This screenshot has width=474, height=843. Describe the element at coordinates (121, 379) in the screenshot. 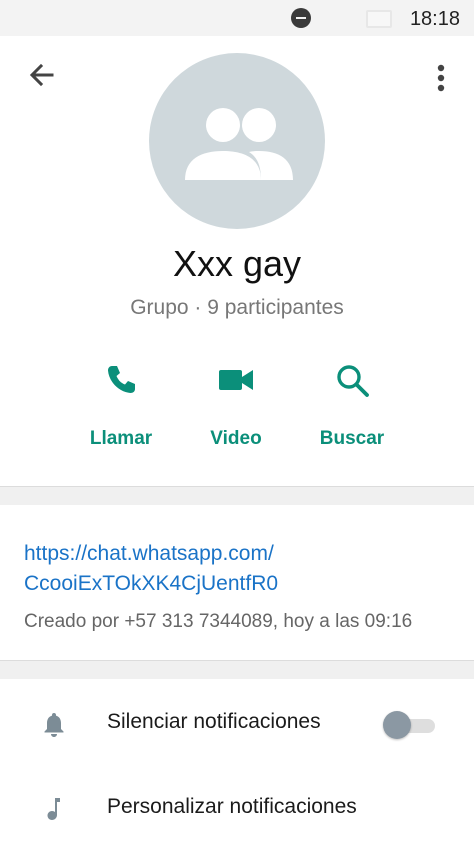

I see `phone-icon` at that location.